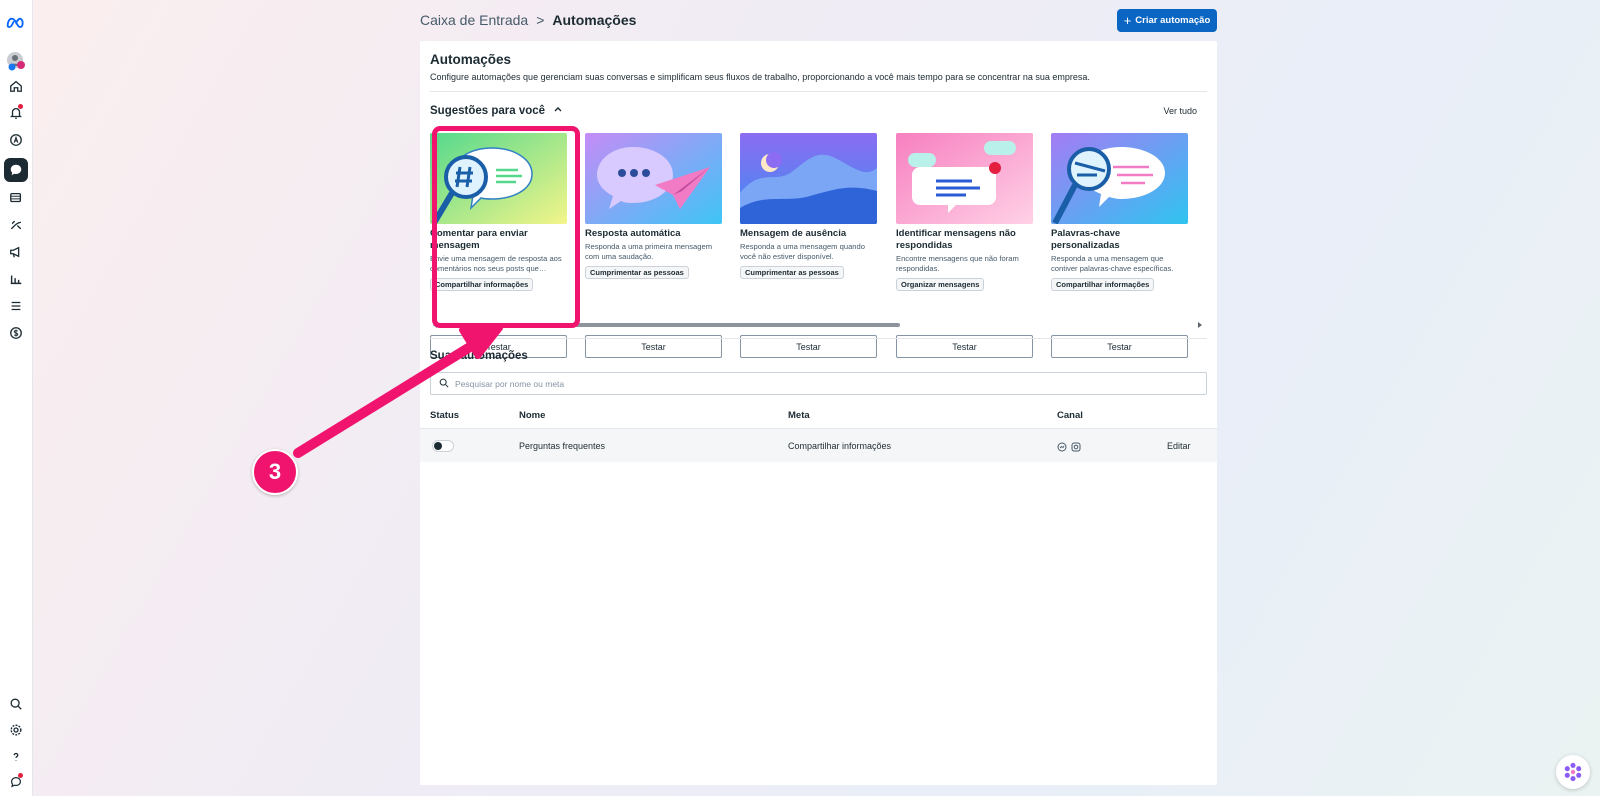 The width and height of the screenshot is (1600, 796). What do you see at coordinates (532, 415) in the screenshot?
I see `column-header-name: Nome` at bounding box center [532, 415].